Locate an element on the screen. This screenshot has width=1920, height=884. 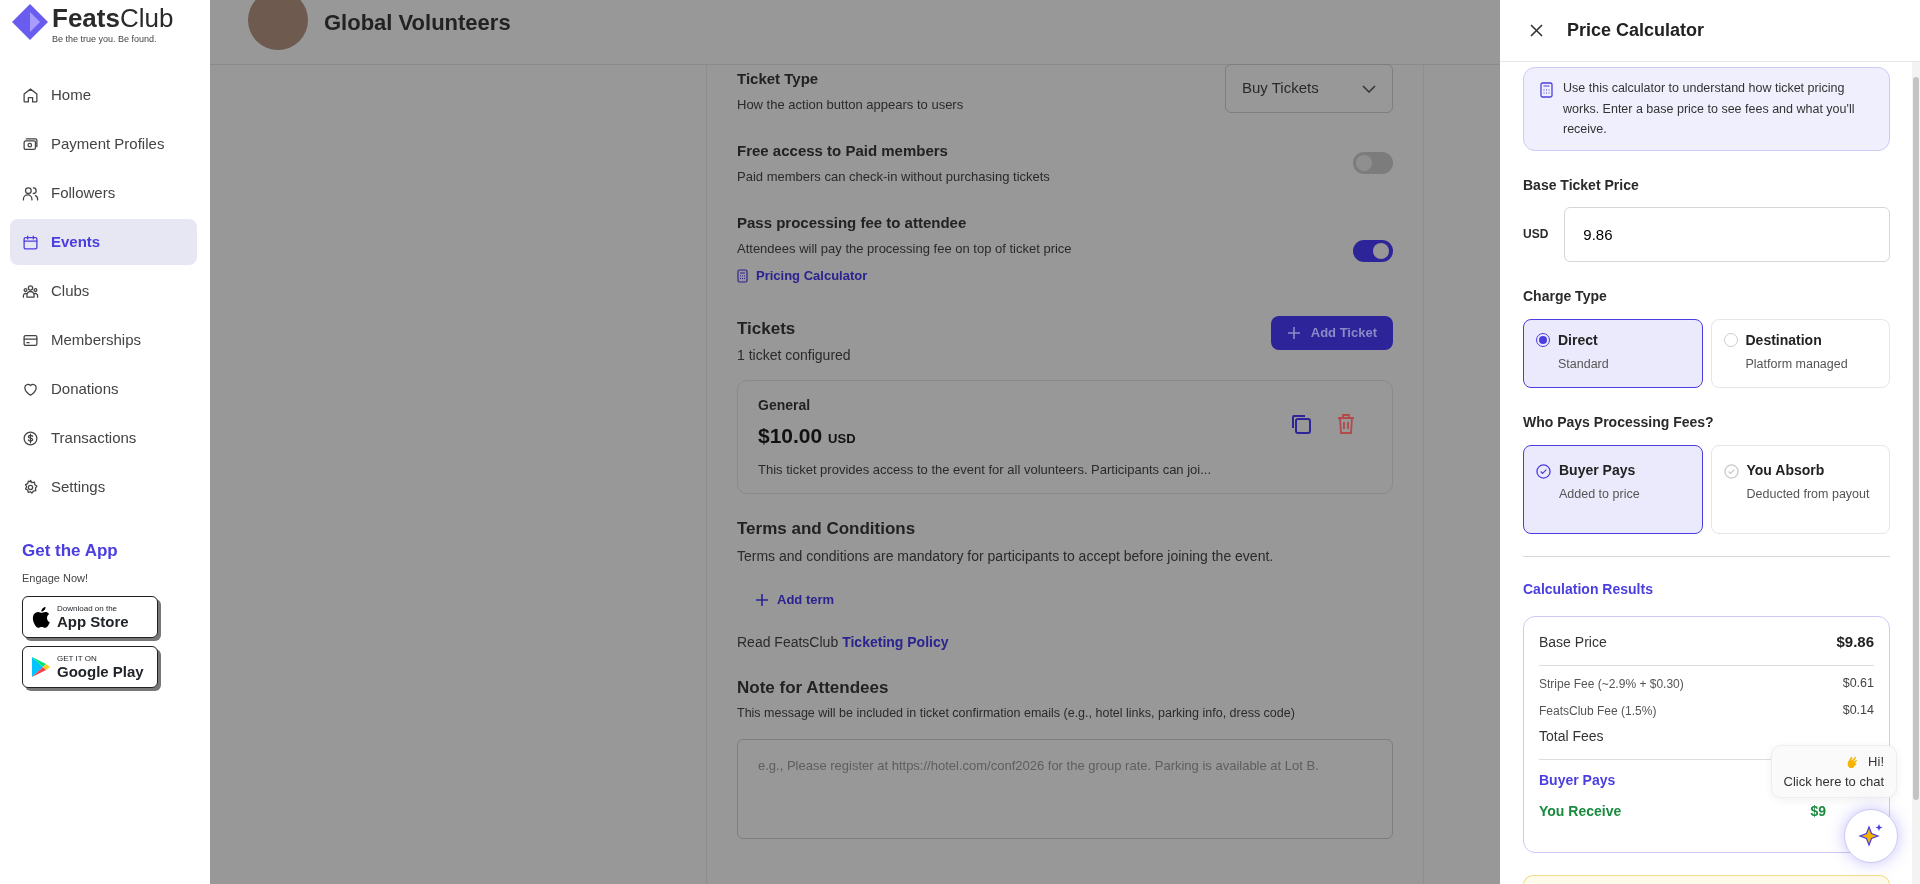
sidebar-item: Events is located at coordinates (103, 242).